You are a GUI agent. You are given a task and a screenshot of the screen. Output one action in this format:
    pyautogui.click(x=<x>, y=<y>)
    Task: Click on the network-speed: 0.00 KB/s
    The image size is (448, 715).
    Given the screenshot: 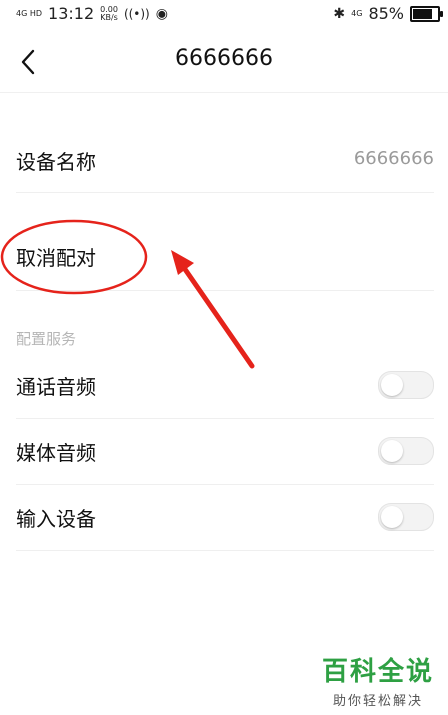 What is the action you would take?
    pyautogui.click(x=109, y=13)
    